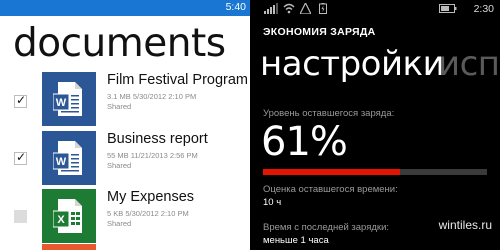 The width and height of the screenshot is (500, 250). I want to click on watermark: wintiles.ru, so click(465, 225).